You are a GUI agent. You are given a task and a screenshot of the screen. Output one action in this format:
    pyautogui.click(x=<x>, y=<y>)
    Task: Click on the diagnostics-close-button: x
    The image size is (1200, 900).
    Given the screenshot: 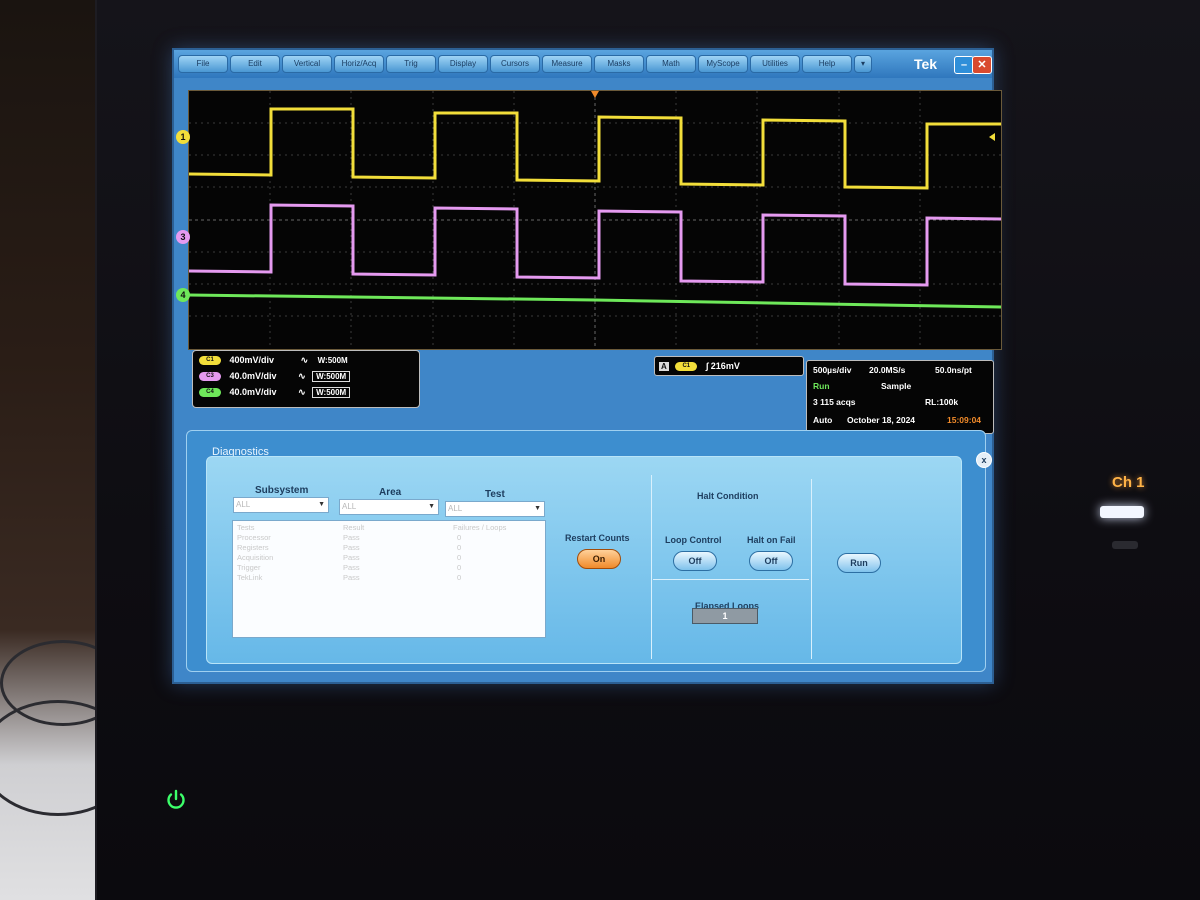 What is the action you would take?
    pyautogui.click(x=984, y=460)
    